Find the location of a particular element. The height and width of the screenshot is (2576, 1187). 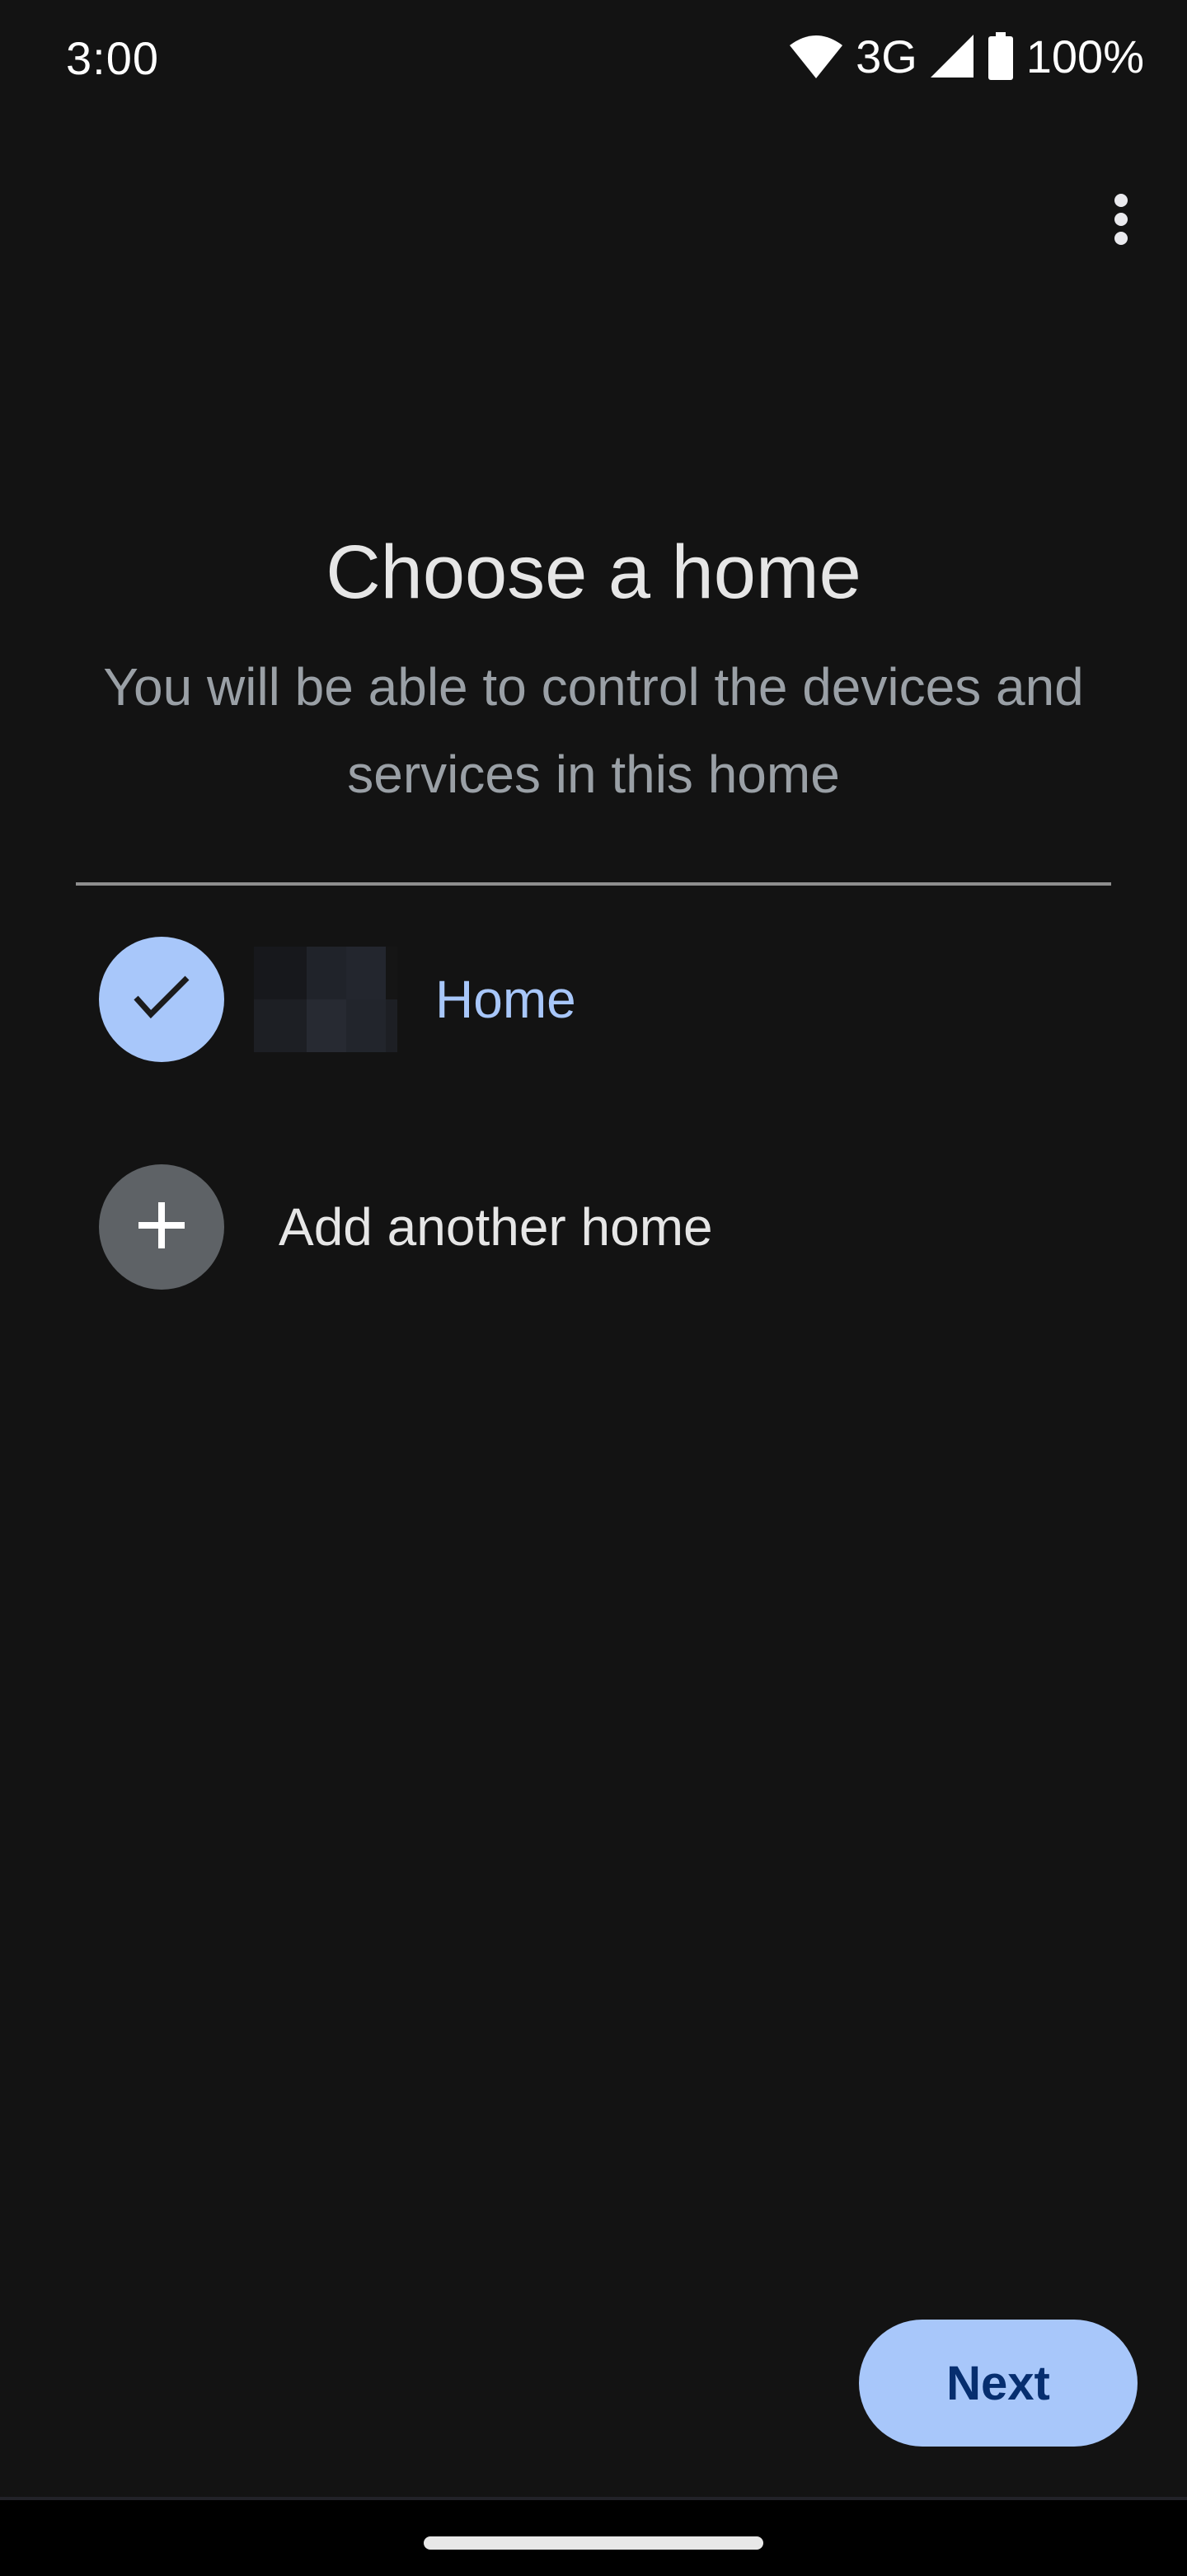

check-icon is located at coordinates (161, 1000).